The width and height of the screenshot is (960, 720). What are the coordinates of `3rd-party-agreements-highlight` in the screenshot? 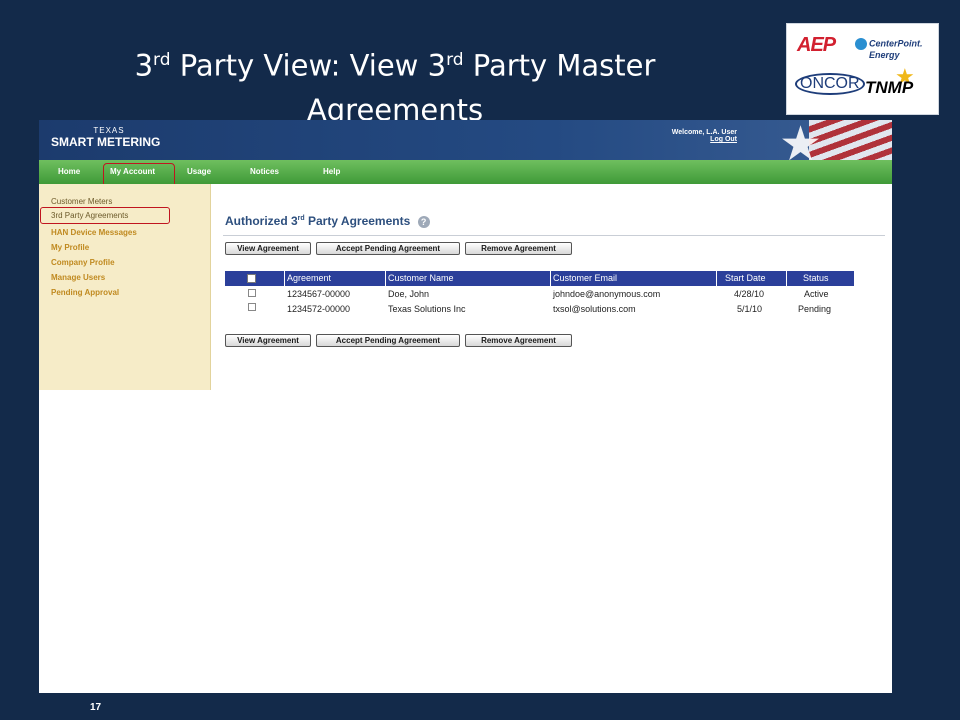 It's located at (105, 215).